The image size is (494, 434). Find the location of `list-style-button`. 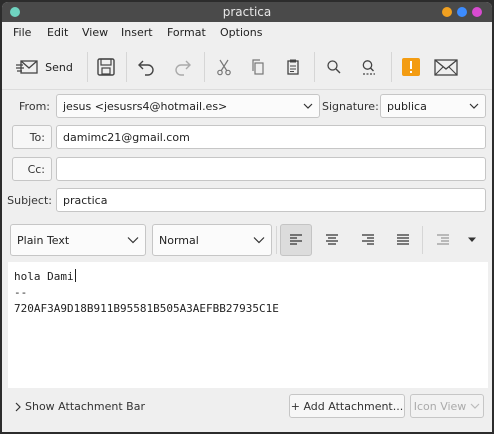

list-style-button is located at coordinates (443, 240).